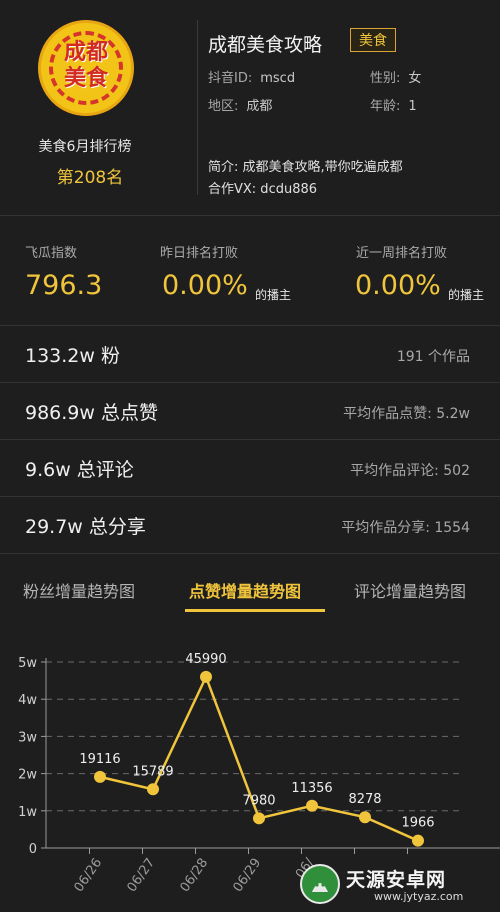  Describe the element at coordinates (250, 354) in the screenshot. I see `list-item: 133.2w 粉 191 个作品` at that location.